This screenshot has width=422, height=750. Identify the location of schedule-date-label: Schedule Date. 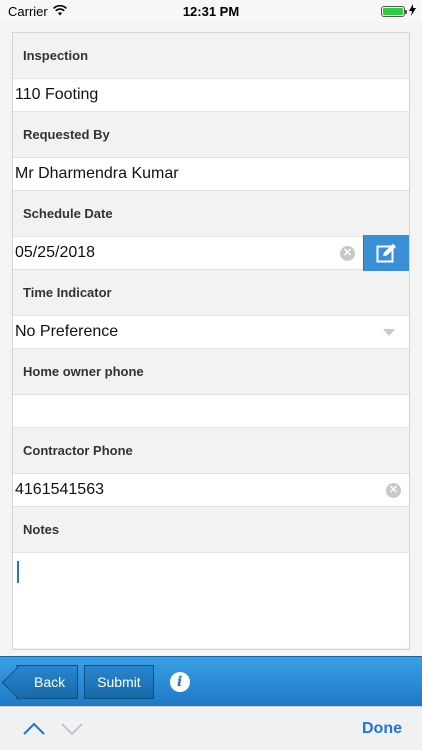
(68, 213).